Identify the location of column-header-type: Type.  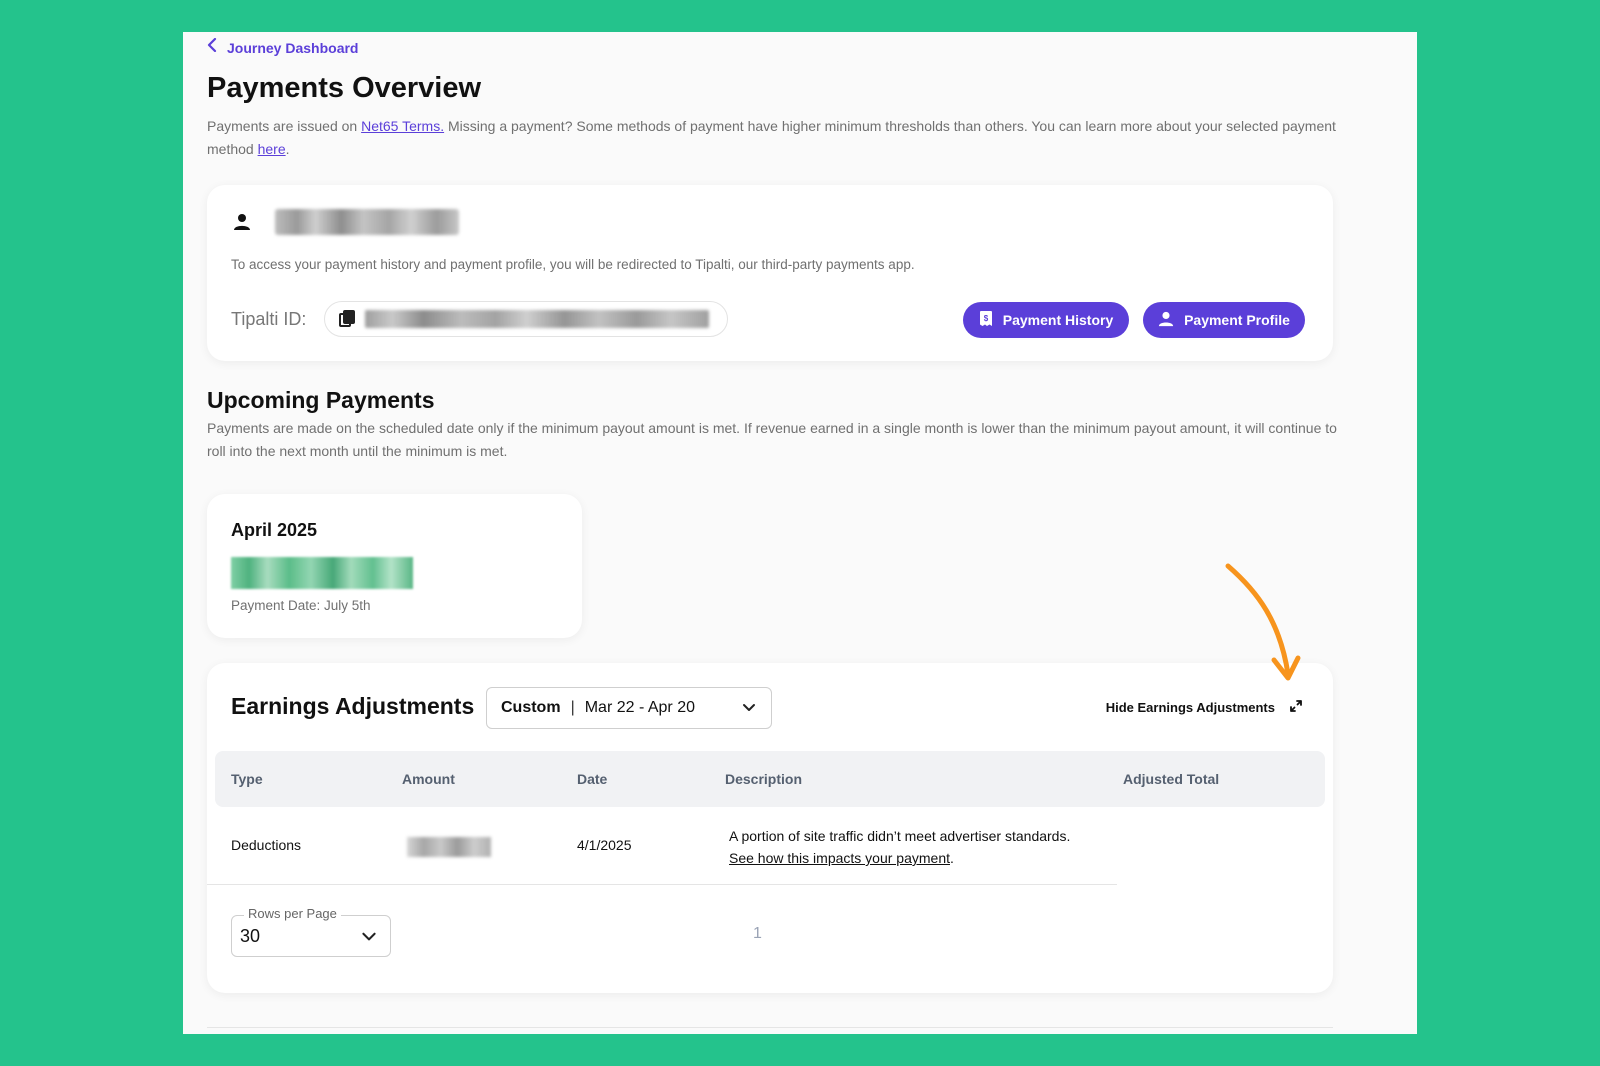
(247, 779).